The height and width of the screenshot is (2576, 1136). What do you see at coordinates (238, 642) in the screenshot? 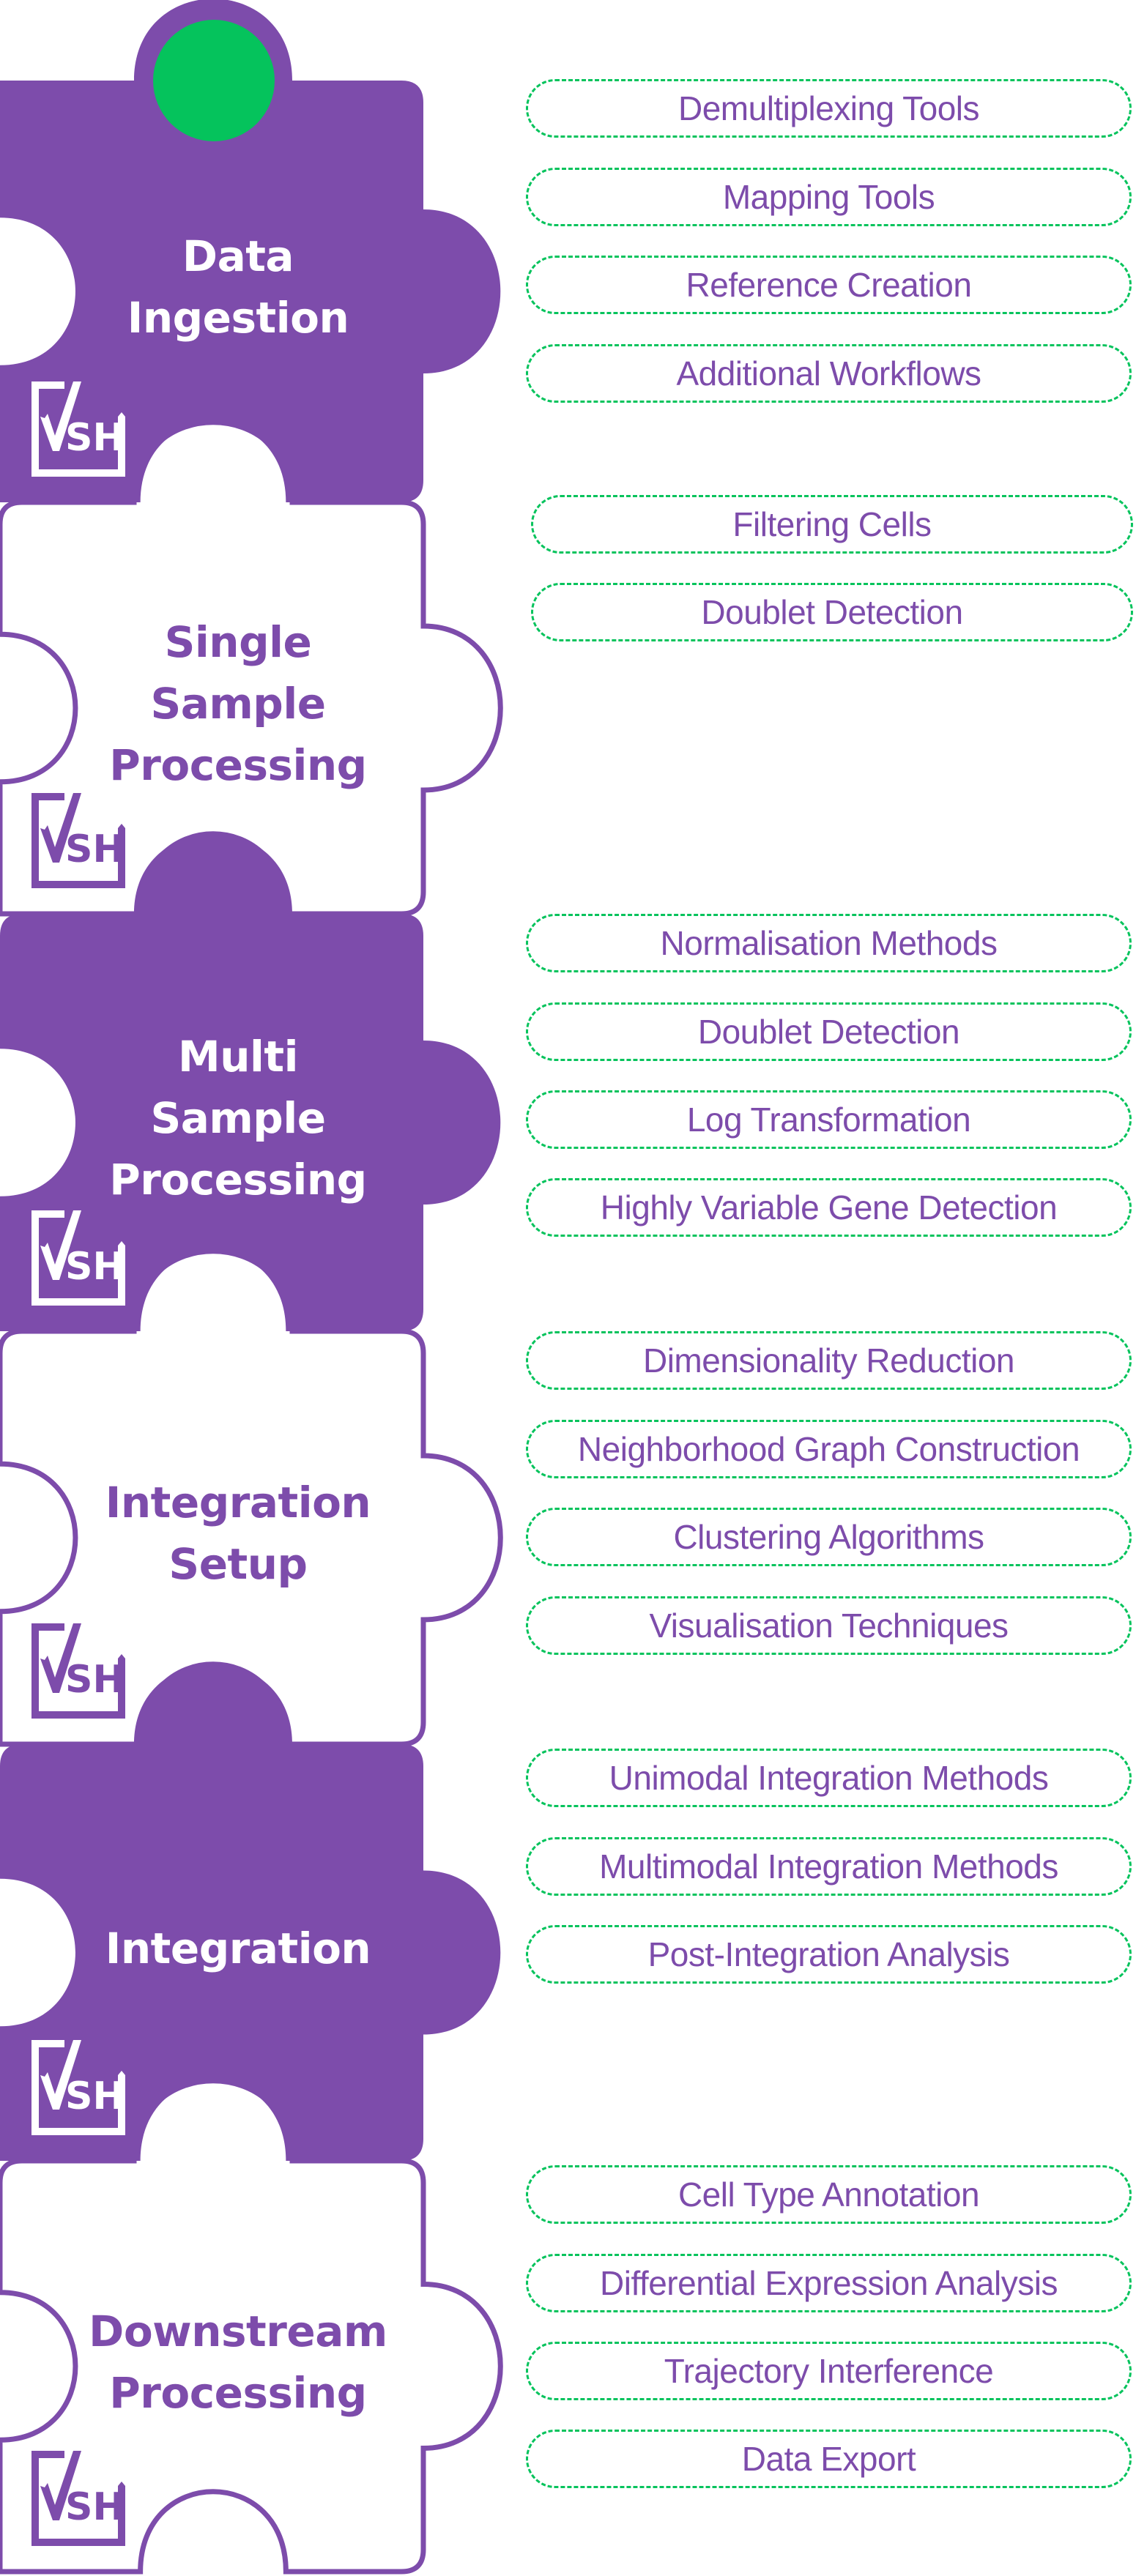
I see `stage-title-line: Single` at bounding box center [238, 642].